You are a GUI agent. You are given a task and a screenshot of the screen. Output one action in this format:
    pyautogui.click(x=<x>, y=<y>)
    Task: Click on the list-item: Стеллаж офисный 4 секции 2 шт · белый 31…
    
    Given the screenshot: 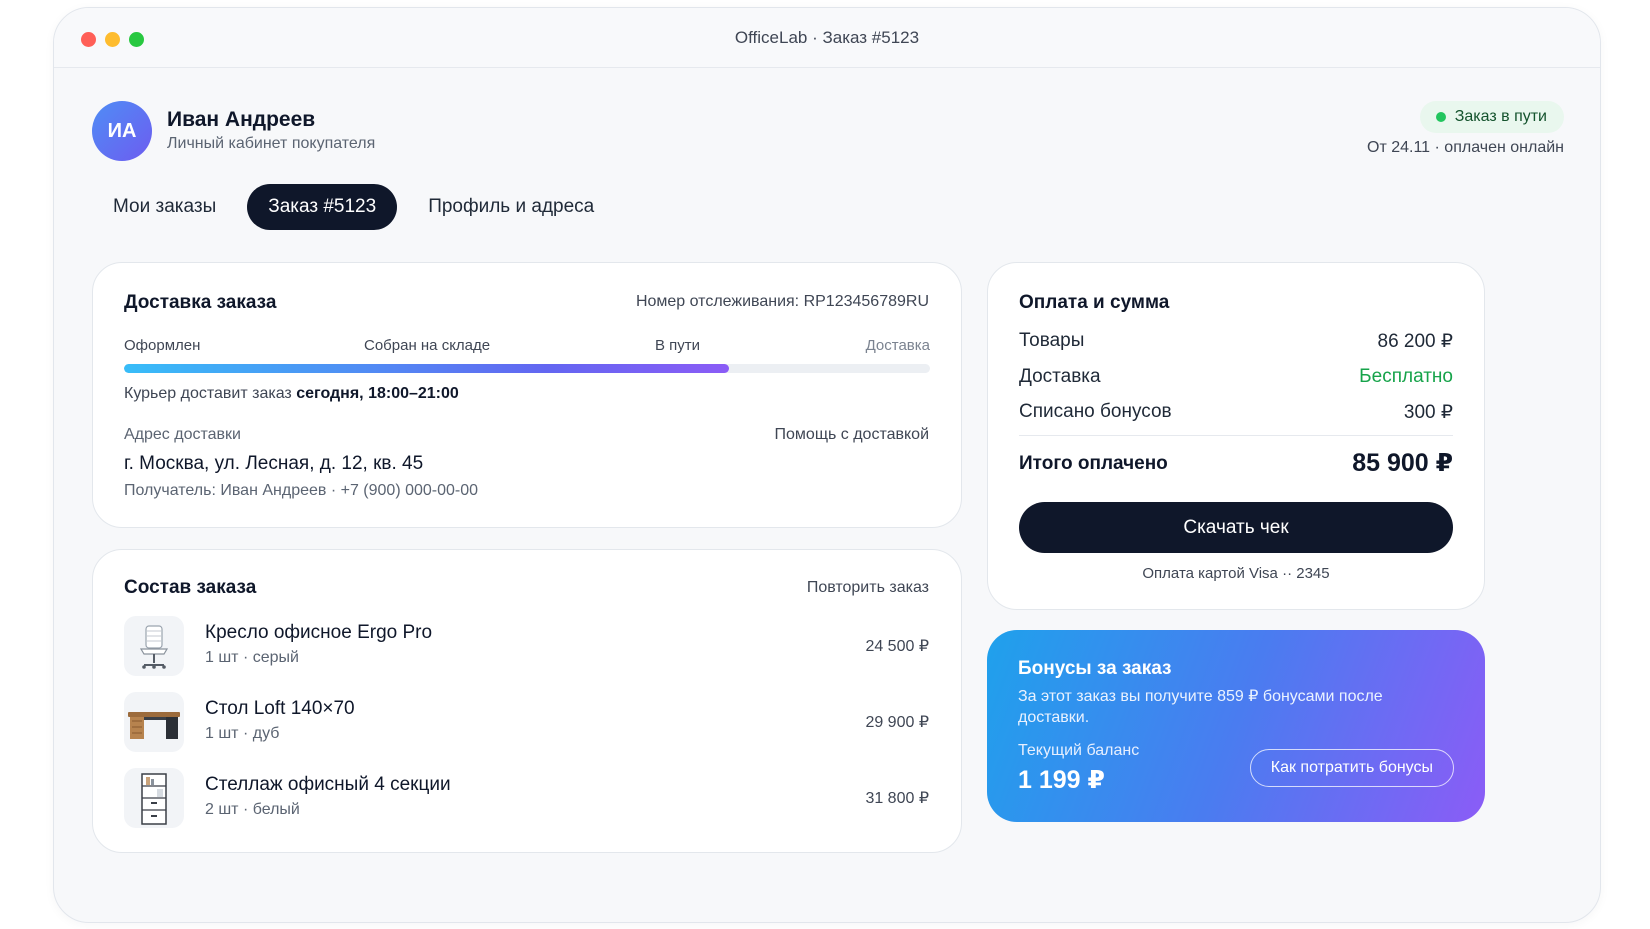 What is the action you would take?
    pyautogui.click(x=526, y=798)
    